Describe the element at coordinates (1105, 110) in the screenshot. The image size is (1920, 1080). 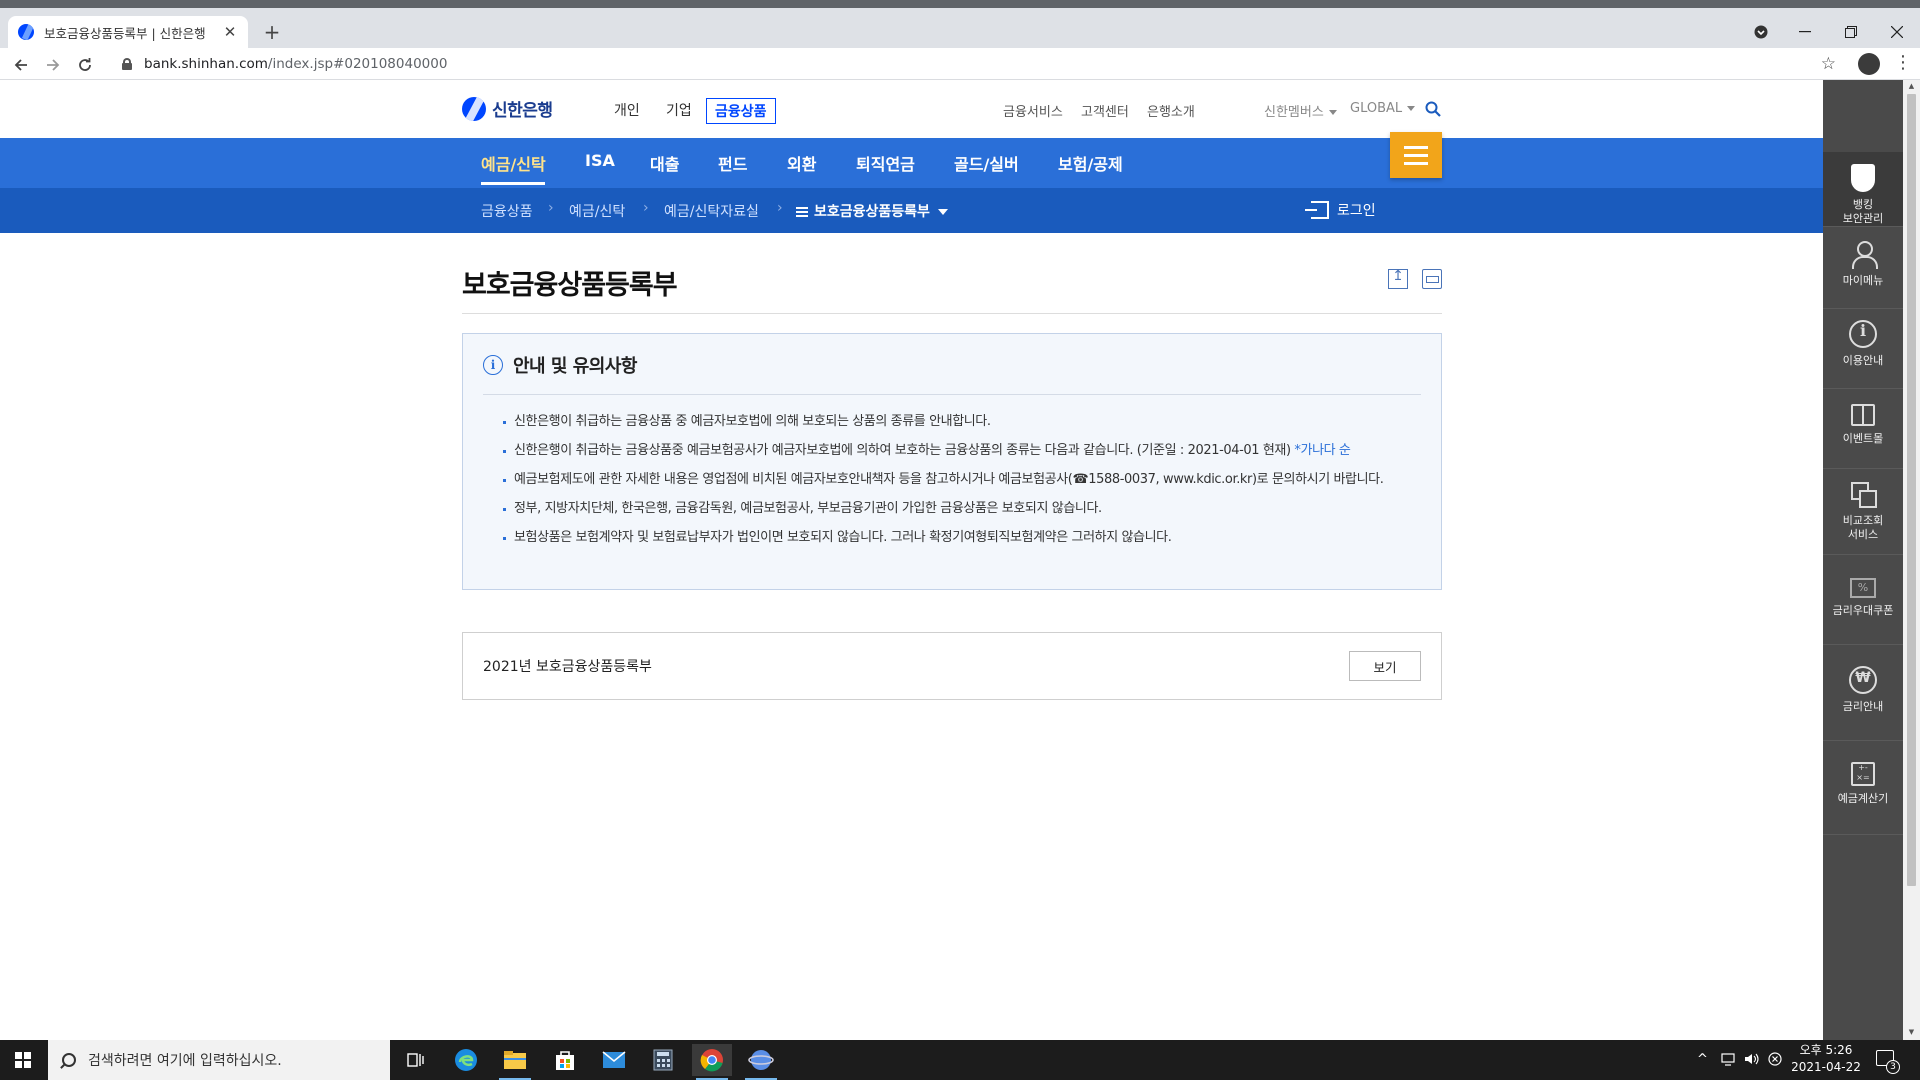
I see `util-customer-center: 고객센터` at that location.